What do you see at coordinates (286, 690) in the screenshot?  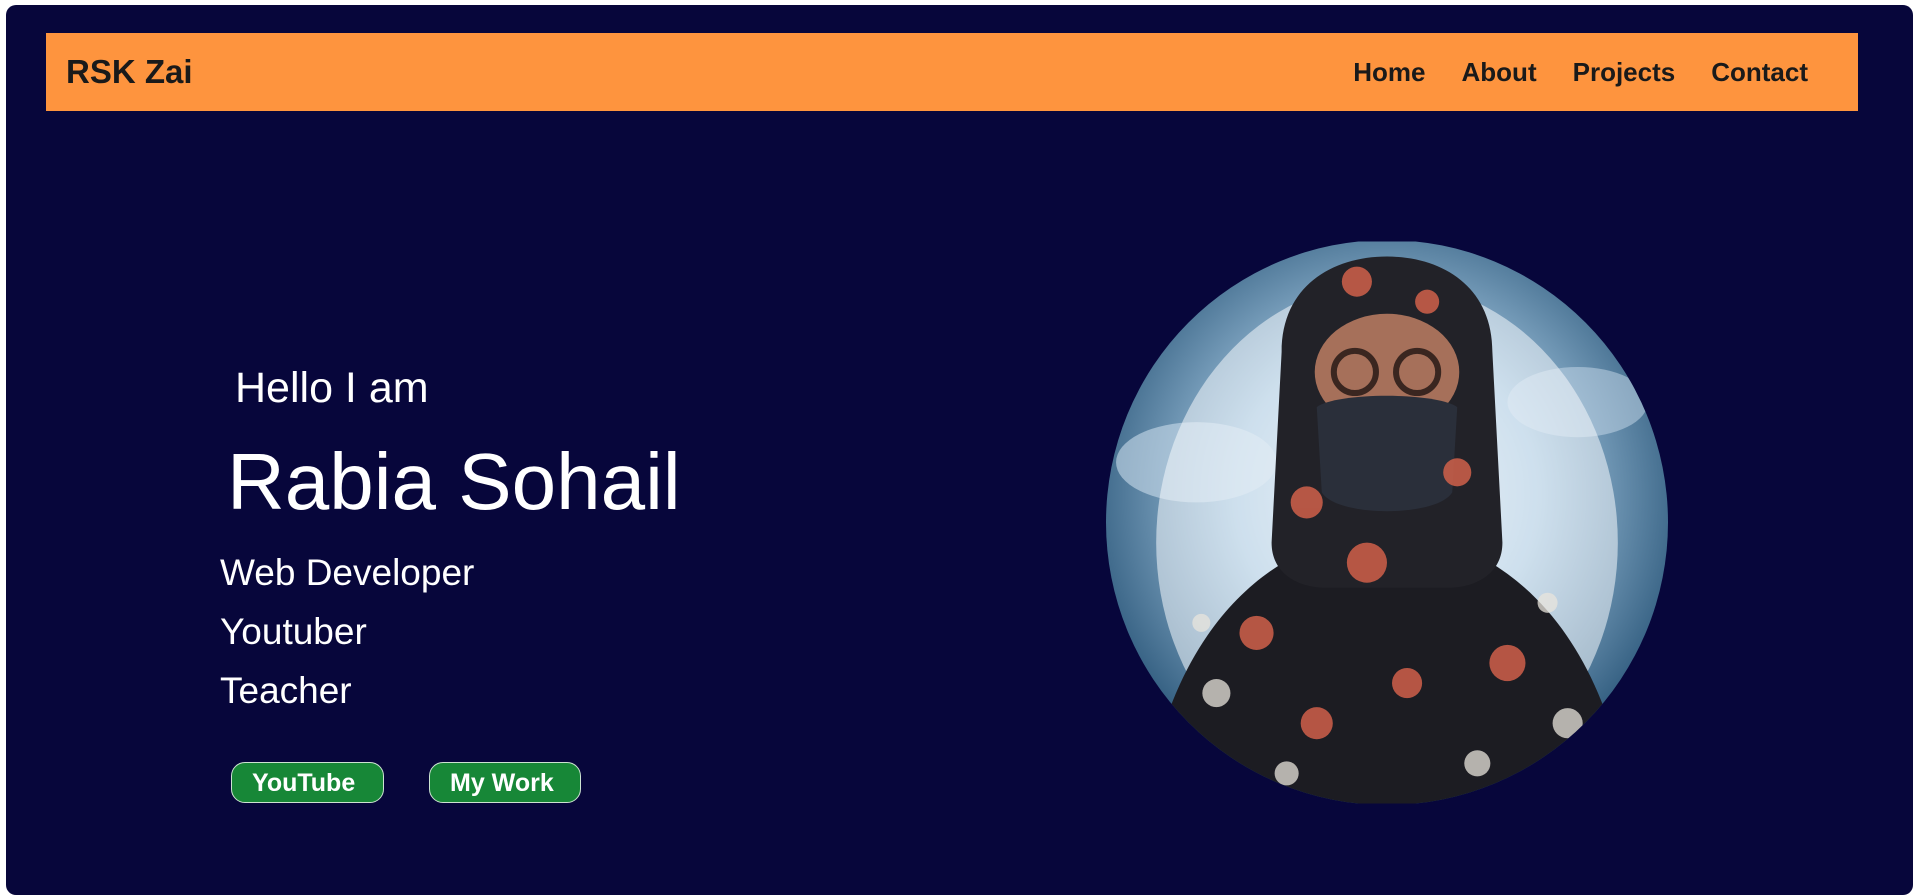 I see `role-teacher: Teacher` at bounding box center [286, 690].